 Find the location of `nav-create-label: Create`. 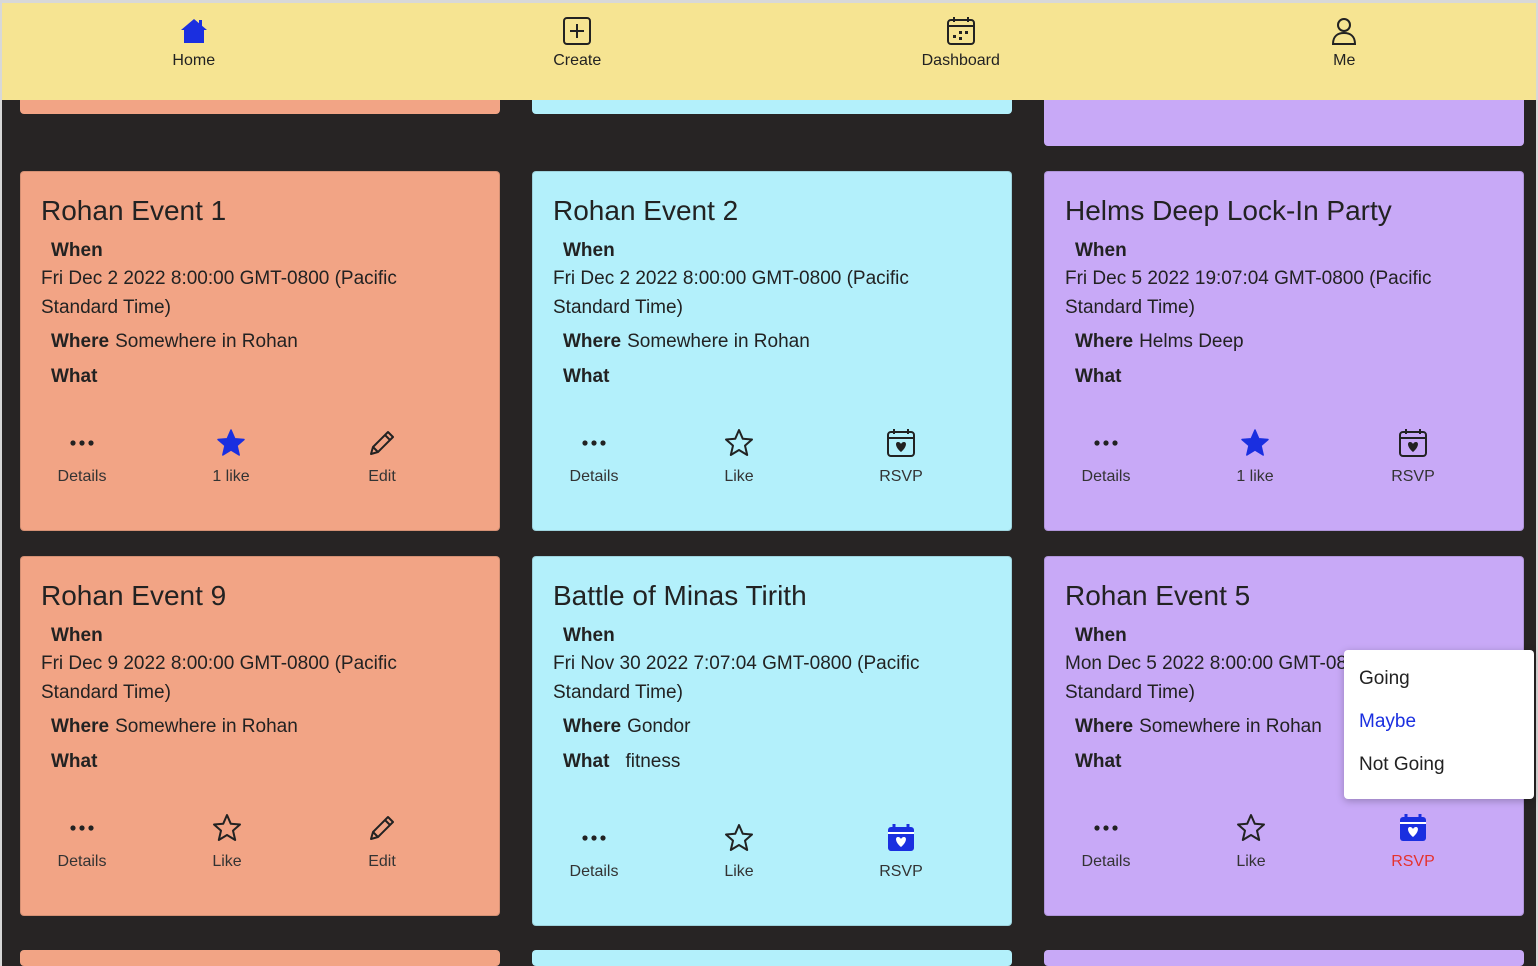

nav-create-label: Create is located at coordinates (577, 60).